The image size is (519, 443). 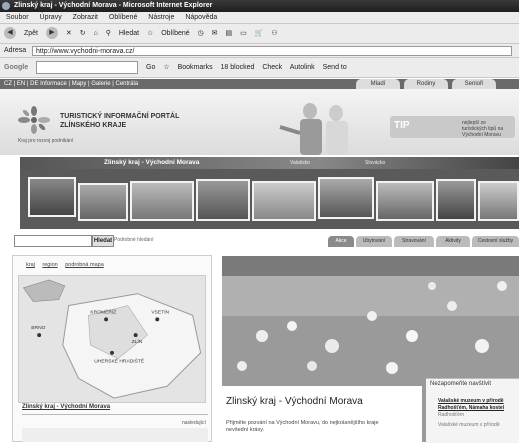 I want to click on favorites-button: Oblíbené, so click(x=175, y=33).